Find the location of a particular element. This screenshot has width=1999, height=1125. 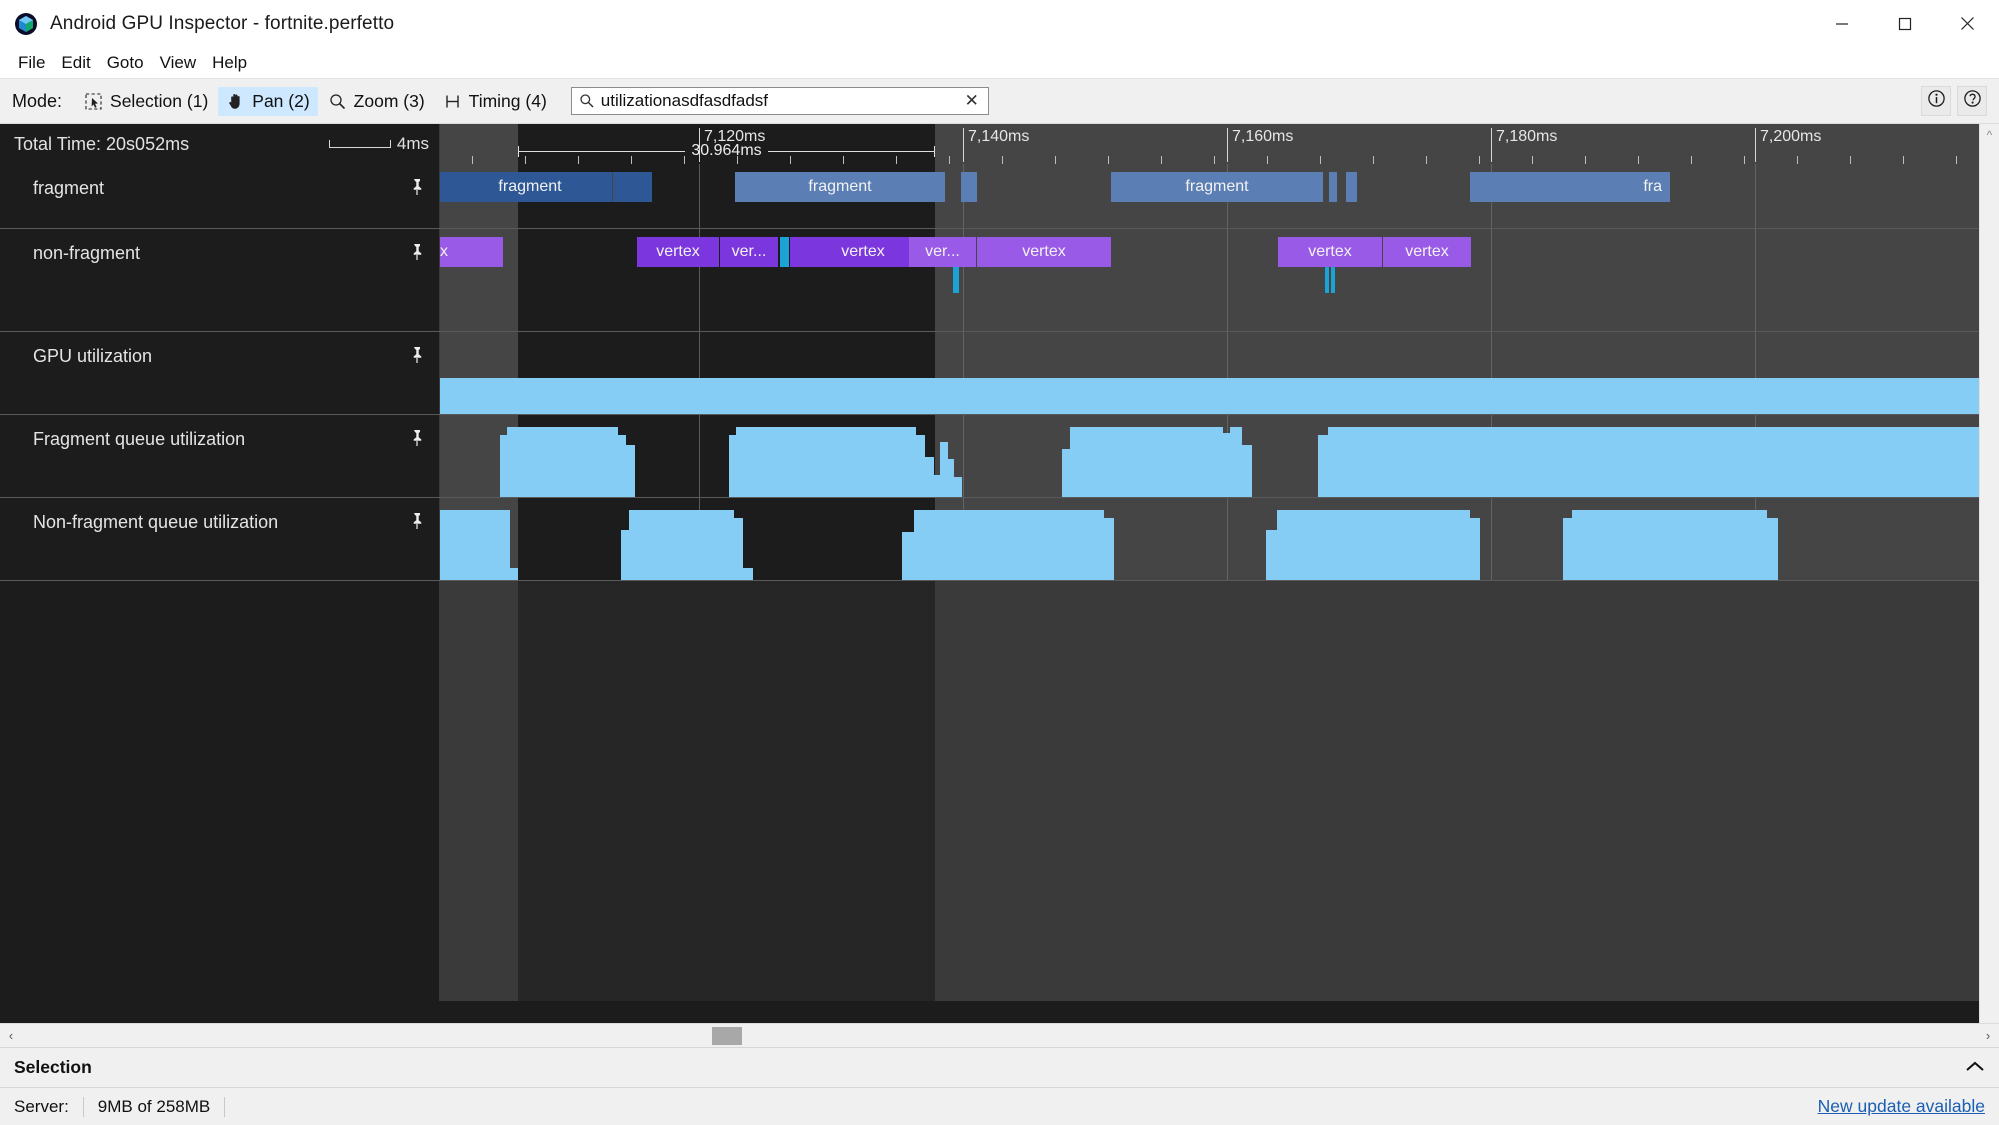

track-header-non-fragment-queue-utilization: Non-fragment queue utilization is located at coordinates (220, 539).